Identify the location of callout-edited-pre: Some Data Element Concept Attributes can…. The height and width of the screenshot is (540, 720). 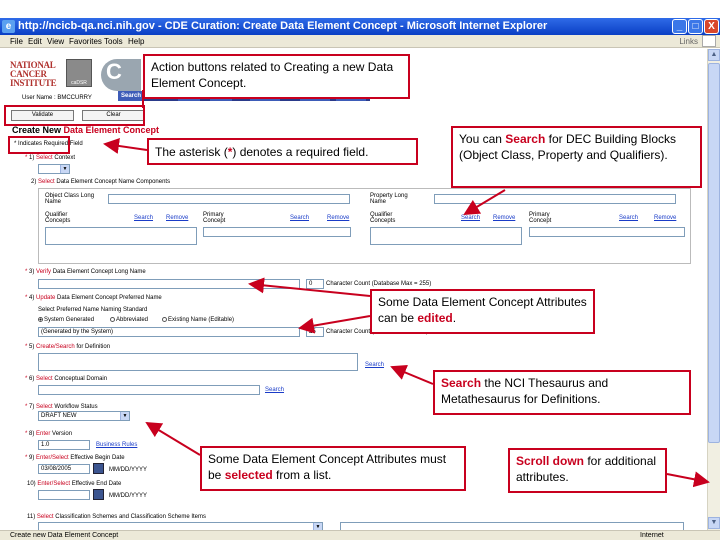
(482, 310).